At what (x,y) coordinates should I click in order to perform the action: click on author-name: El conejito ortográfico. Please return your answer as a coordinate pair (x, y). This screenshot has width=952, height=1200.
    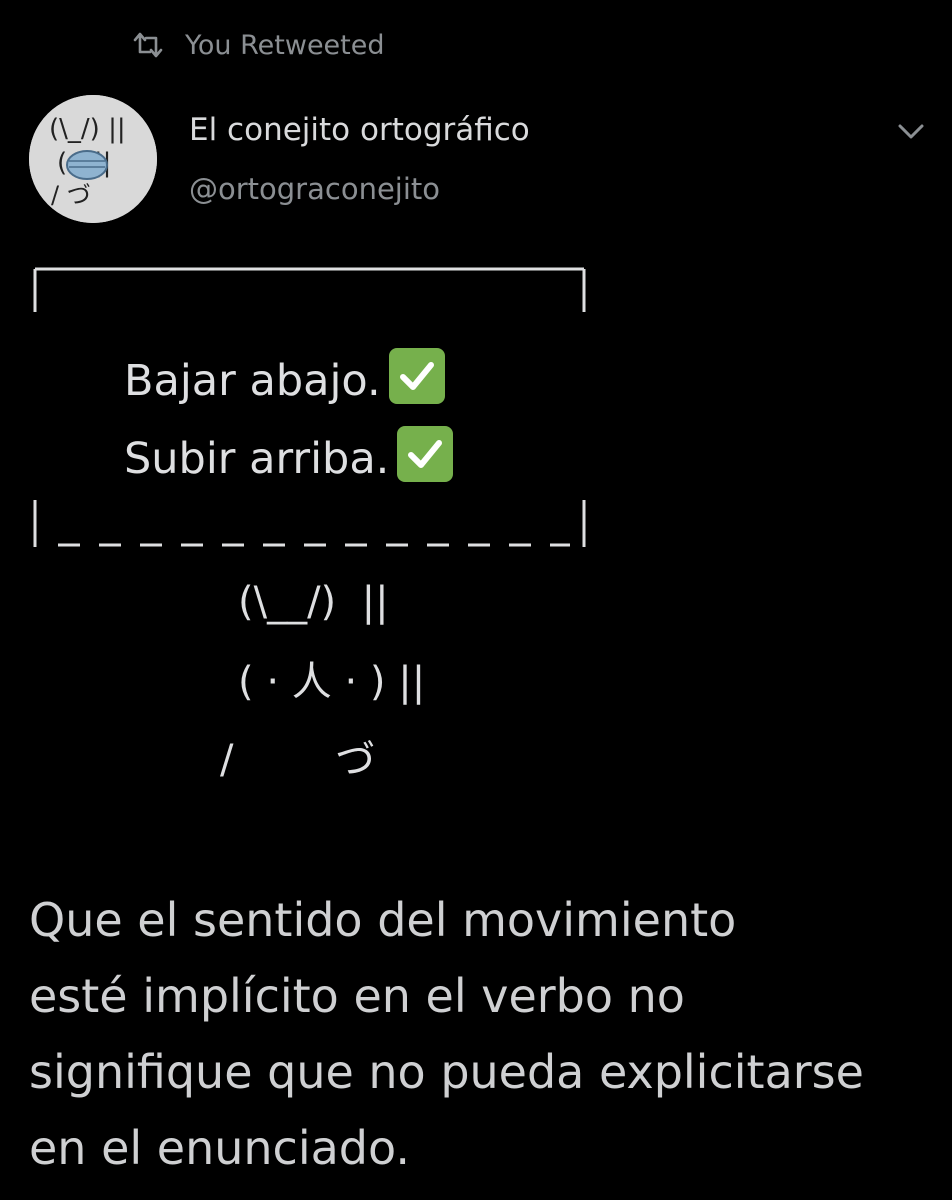
    Looking at the image, I should click on (359, 130).